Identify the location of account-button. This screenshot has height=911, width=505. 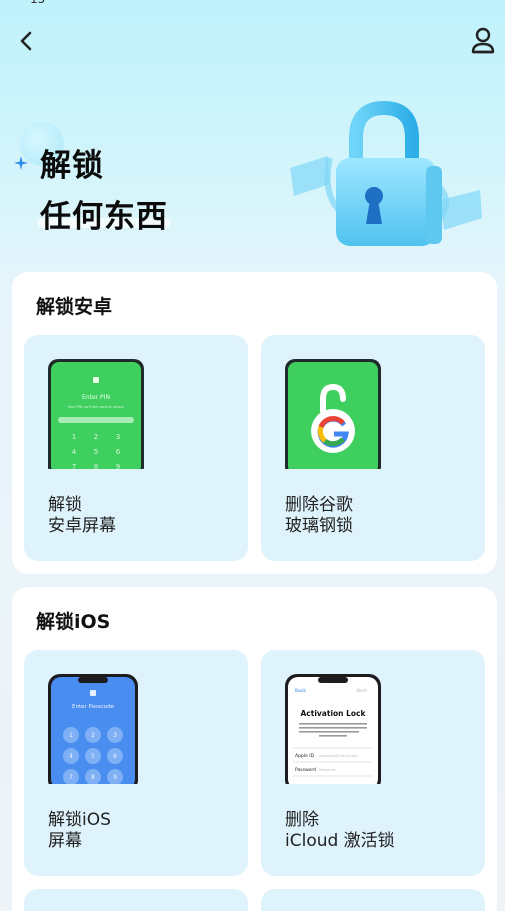
(483, 41).